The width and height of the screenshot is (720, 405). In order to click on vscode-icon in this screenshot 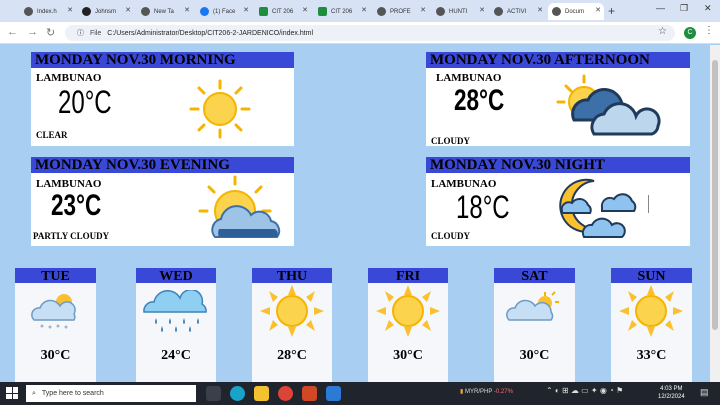, I will do `click(333, 393)`.